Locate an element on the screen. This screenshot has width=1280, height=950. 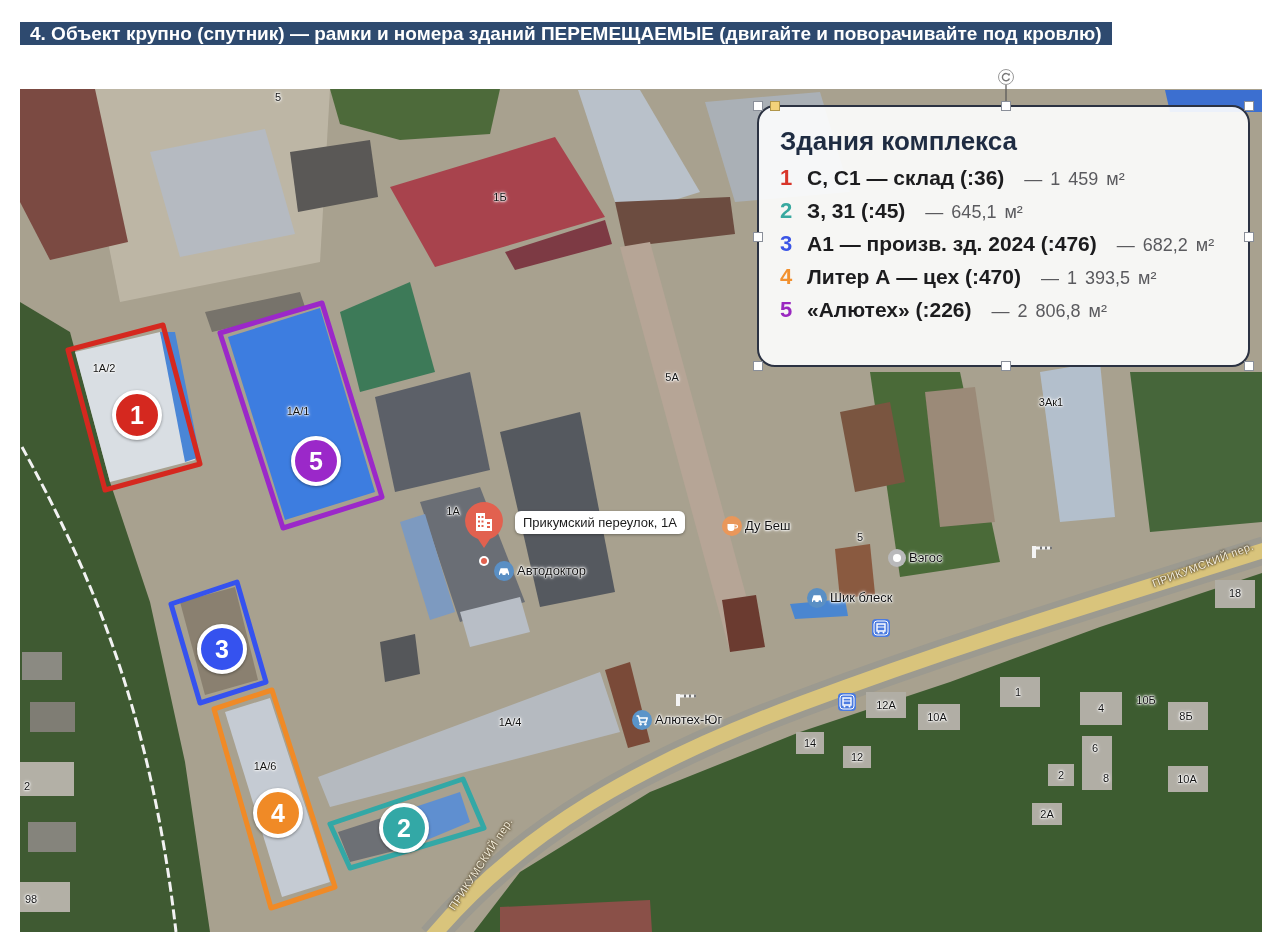
legend-area: — 1 459 м² is located at coordinates (1074, 179).